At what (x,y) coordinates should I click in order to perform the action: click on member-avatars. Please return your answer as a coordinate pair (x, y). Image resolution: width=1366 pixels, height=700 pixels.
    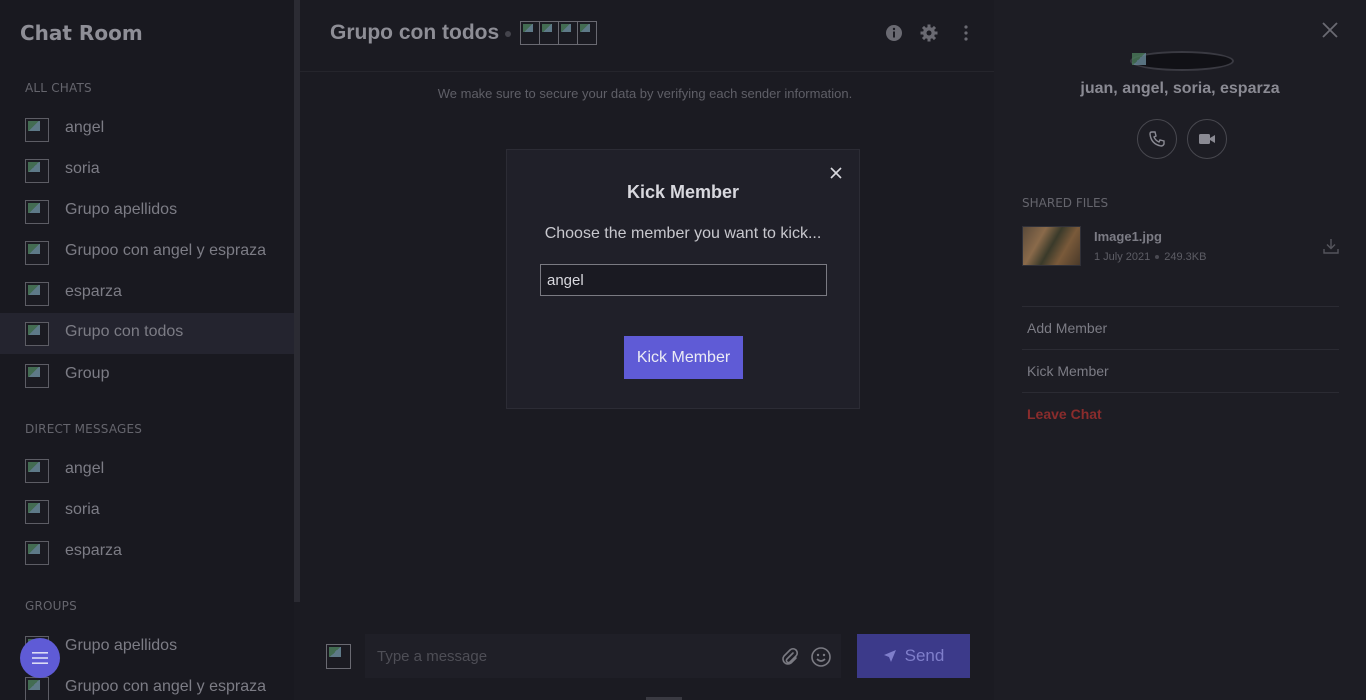
    Looking at the image, I should click on (558, 33).